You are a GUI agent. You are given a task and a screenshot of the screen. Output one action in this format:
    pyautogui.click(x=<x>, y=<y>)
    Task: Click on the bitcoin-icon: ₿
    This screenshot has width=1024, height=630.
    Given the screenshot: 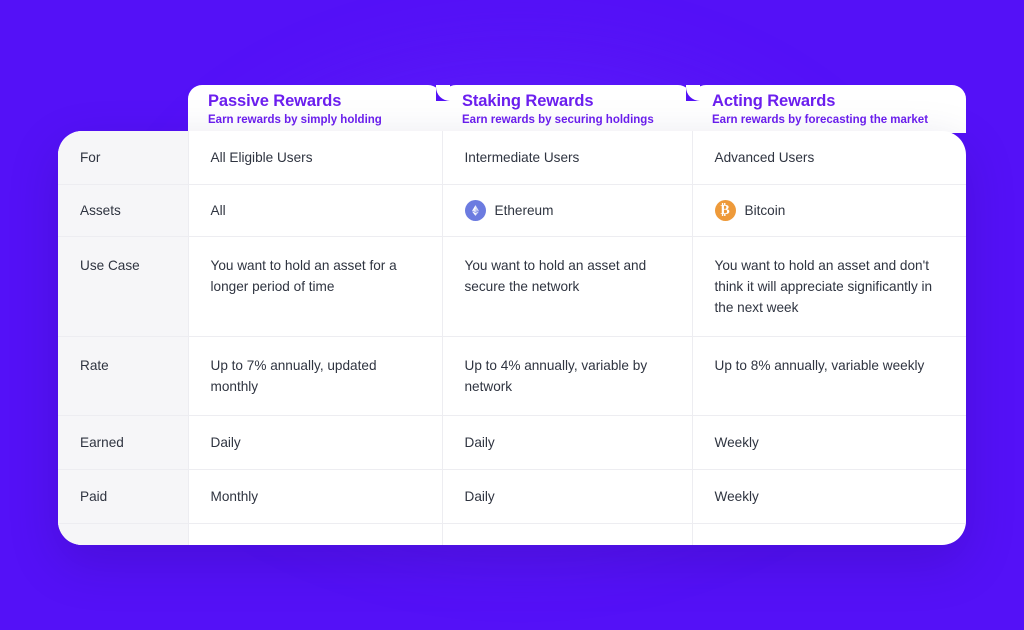 What is the action you would take?
    pyautogui.click(x=725, y=210)
    